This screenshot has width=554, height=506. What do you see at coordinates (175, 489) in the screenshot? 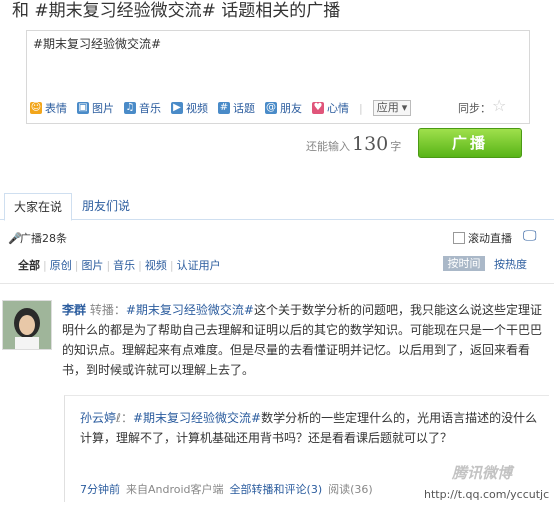
I see `quote-source: 来自Android客户端` at bounding box center [175, 489].